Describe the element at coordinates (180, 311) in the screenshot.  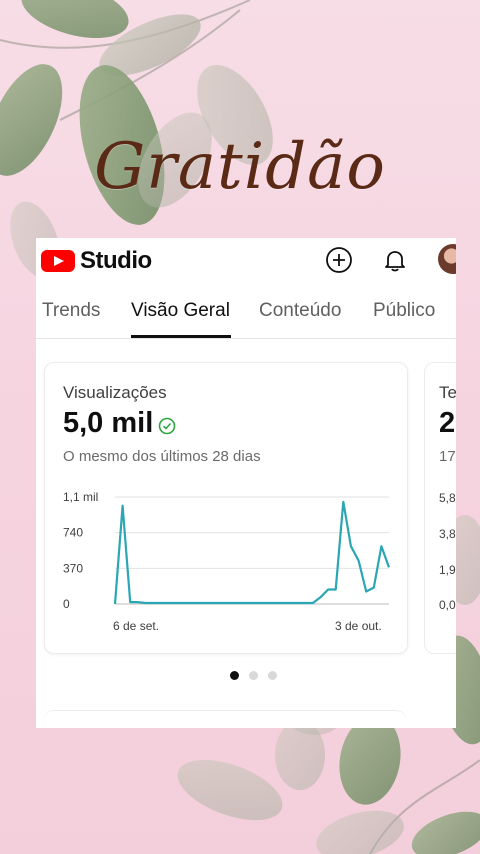
I see `tab-visao-geral: Visão Geral` at that location.